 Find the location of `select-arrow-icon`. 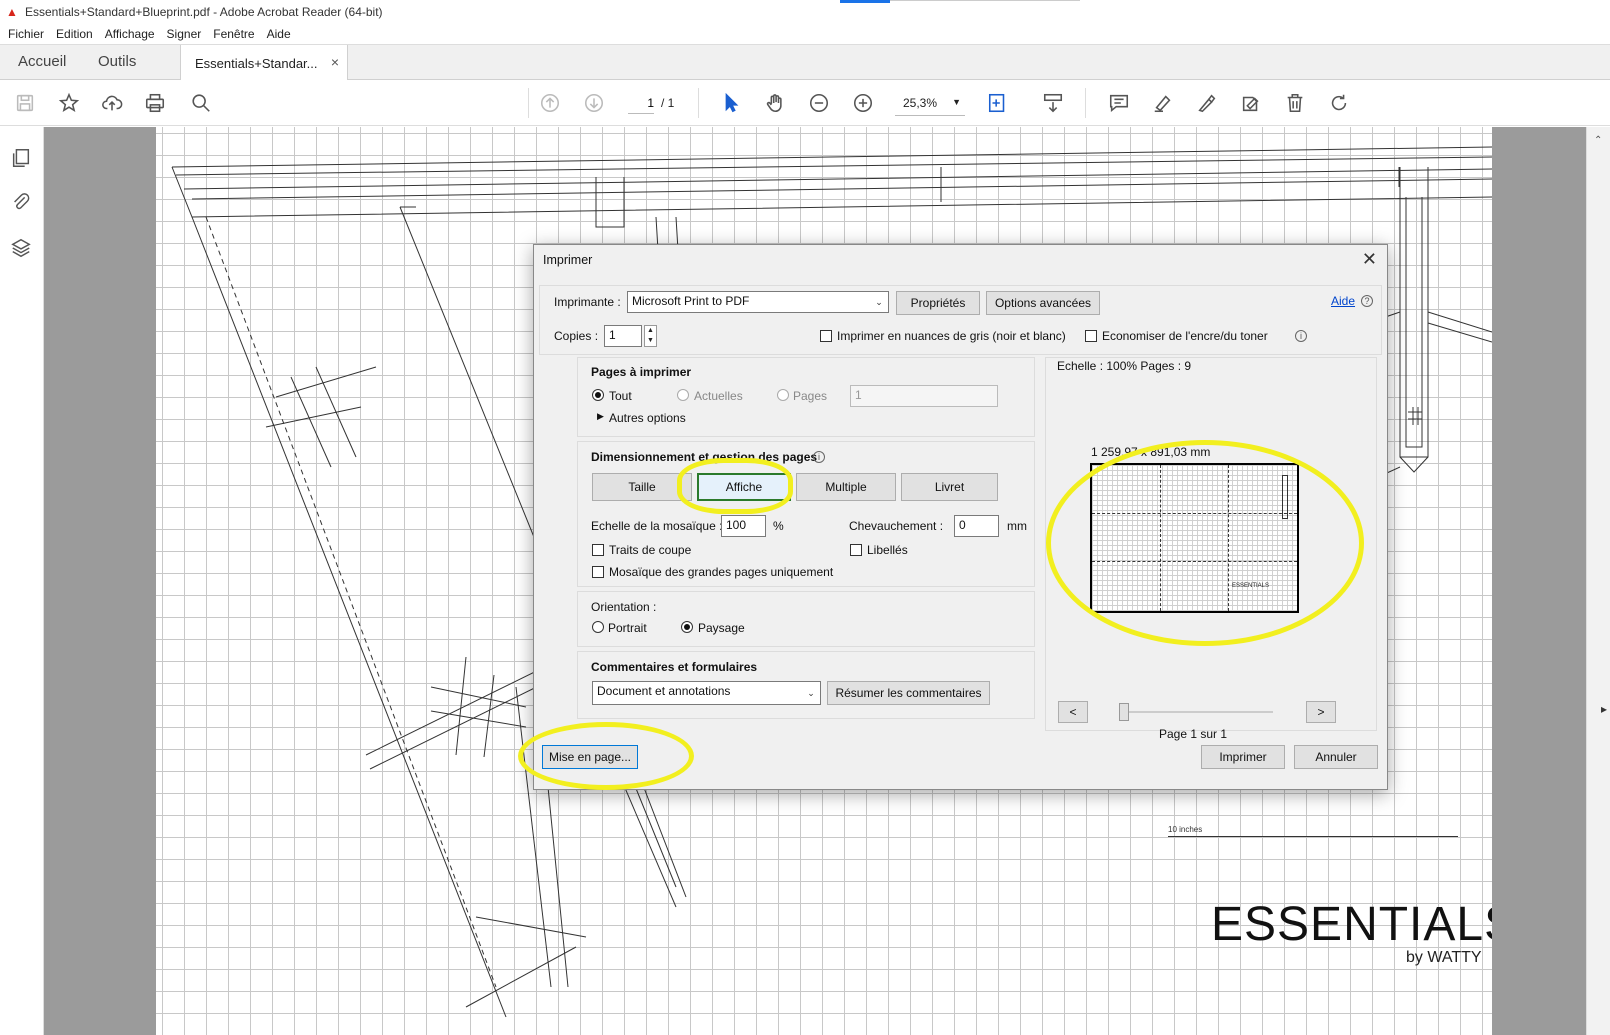

select-arrow-icon is located at coordinates (731, 103).